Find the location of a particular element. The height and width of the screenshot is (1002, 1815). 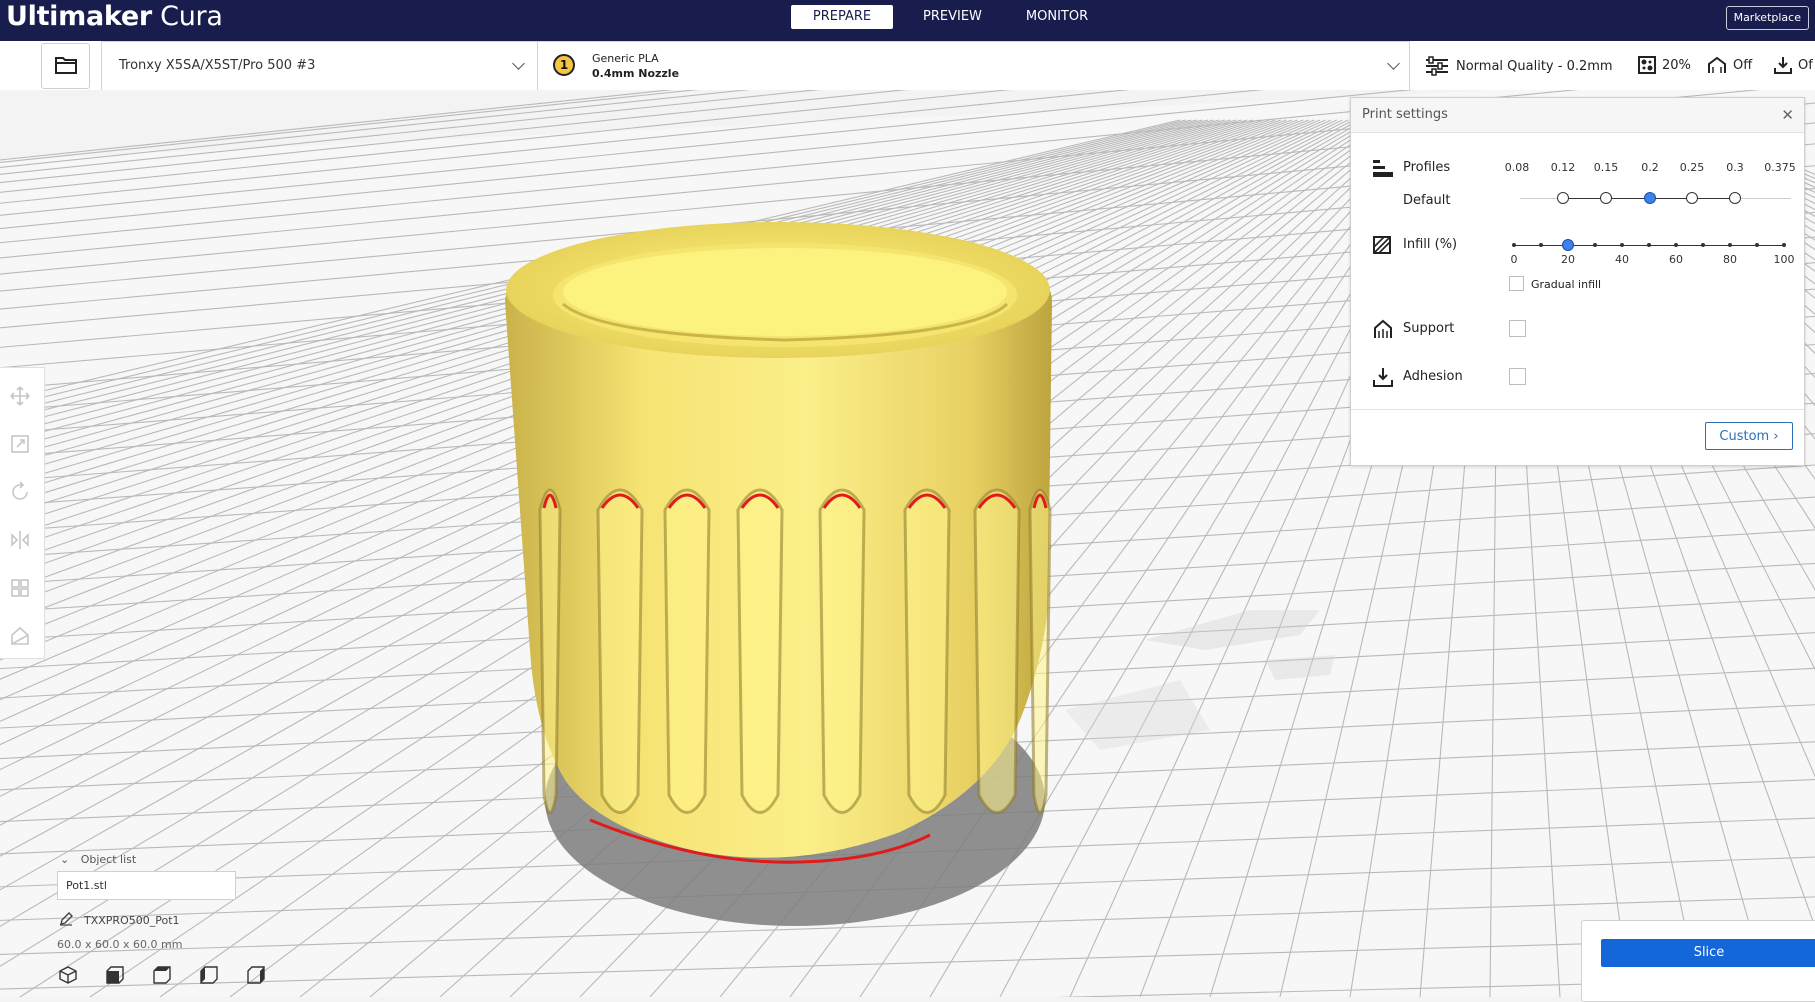

profiles-label: Profiles is located at coordinates (1427, 167).